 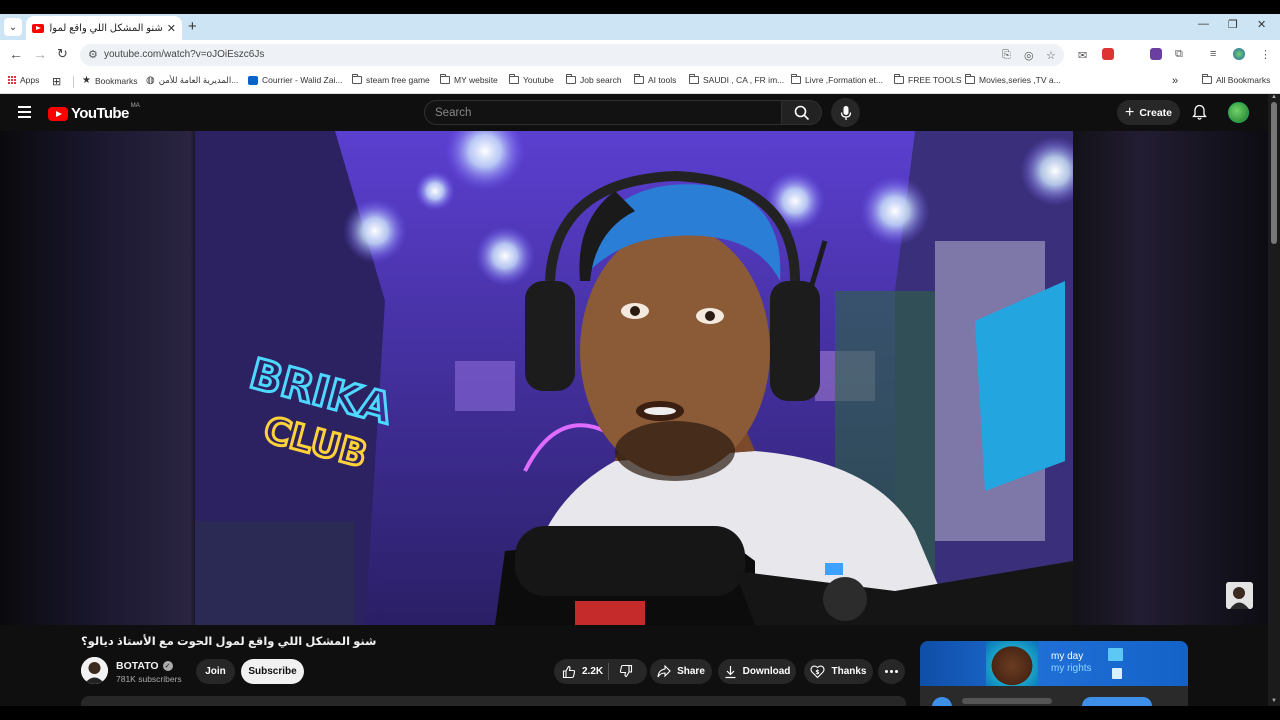 What do you see at coordinates (1239, 54) in the screenshot?
I see `profile-icon` at bounding box center [1239, 54].